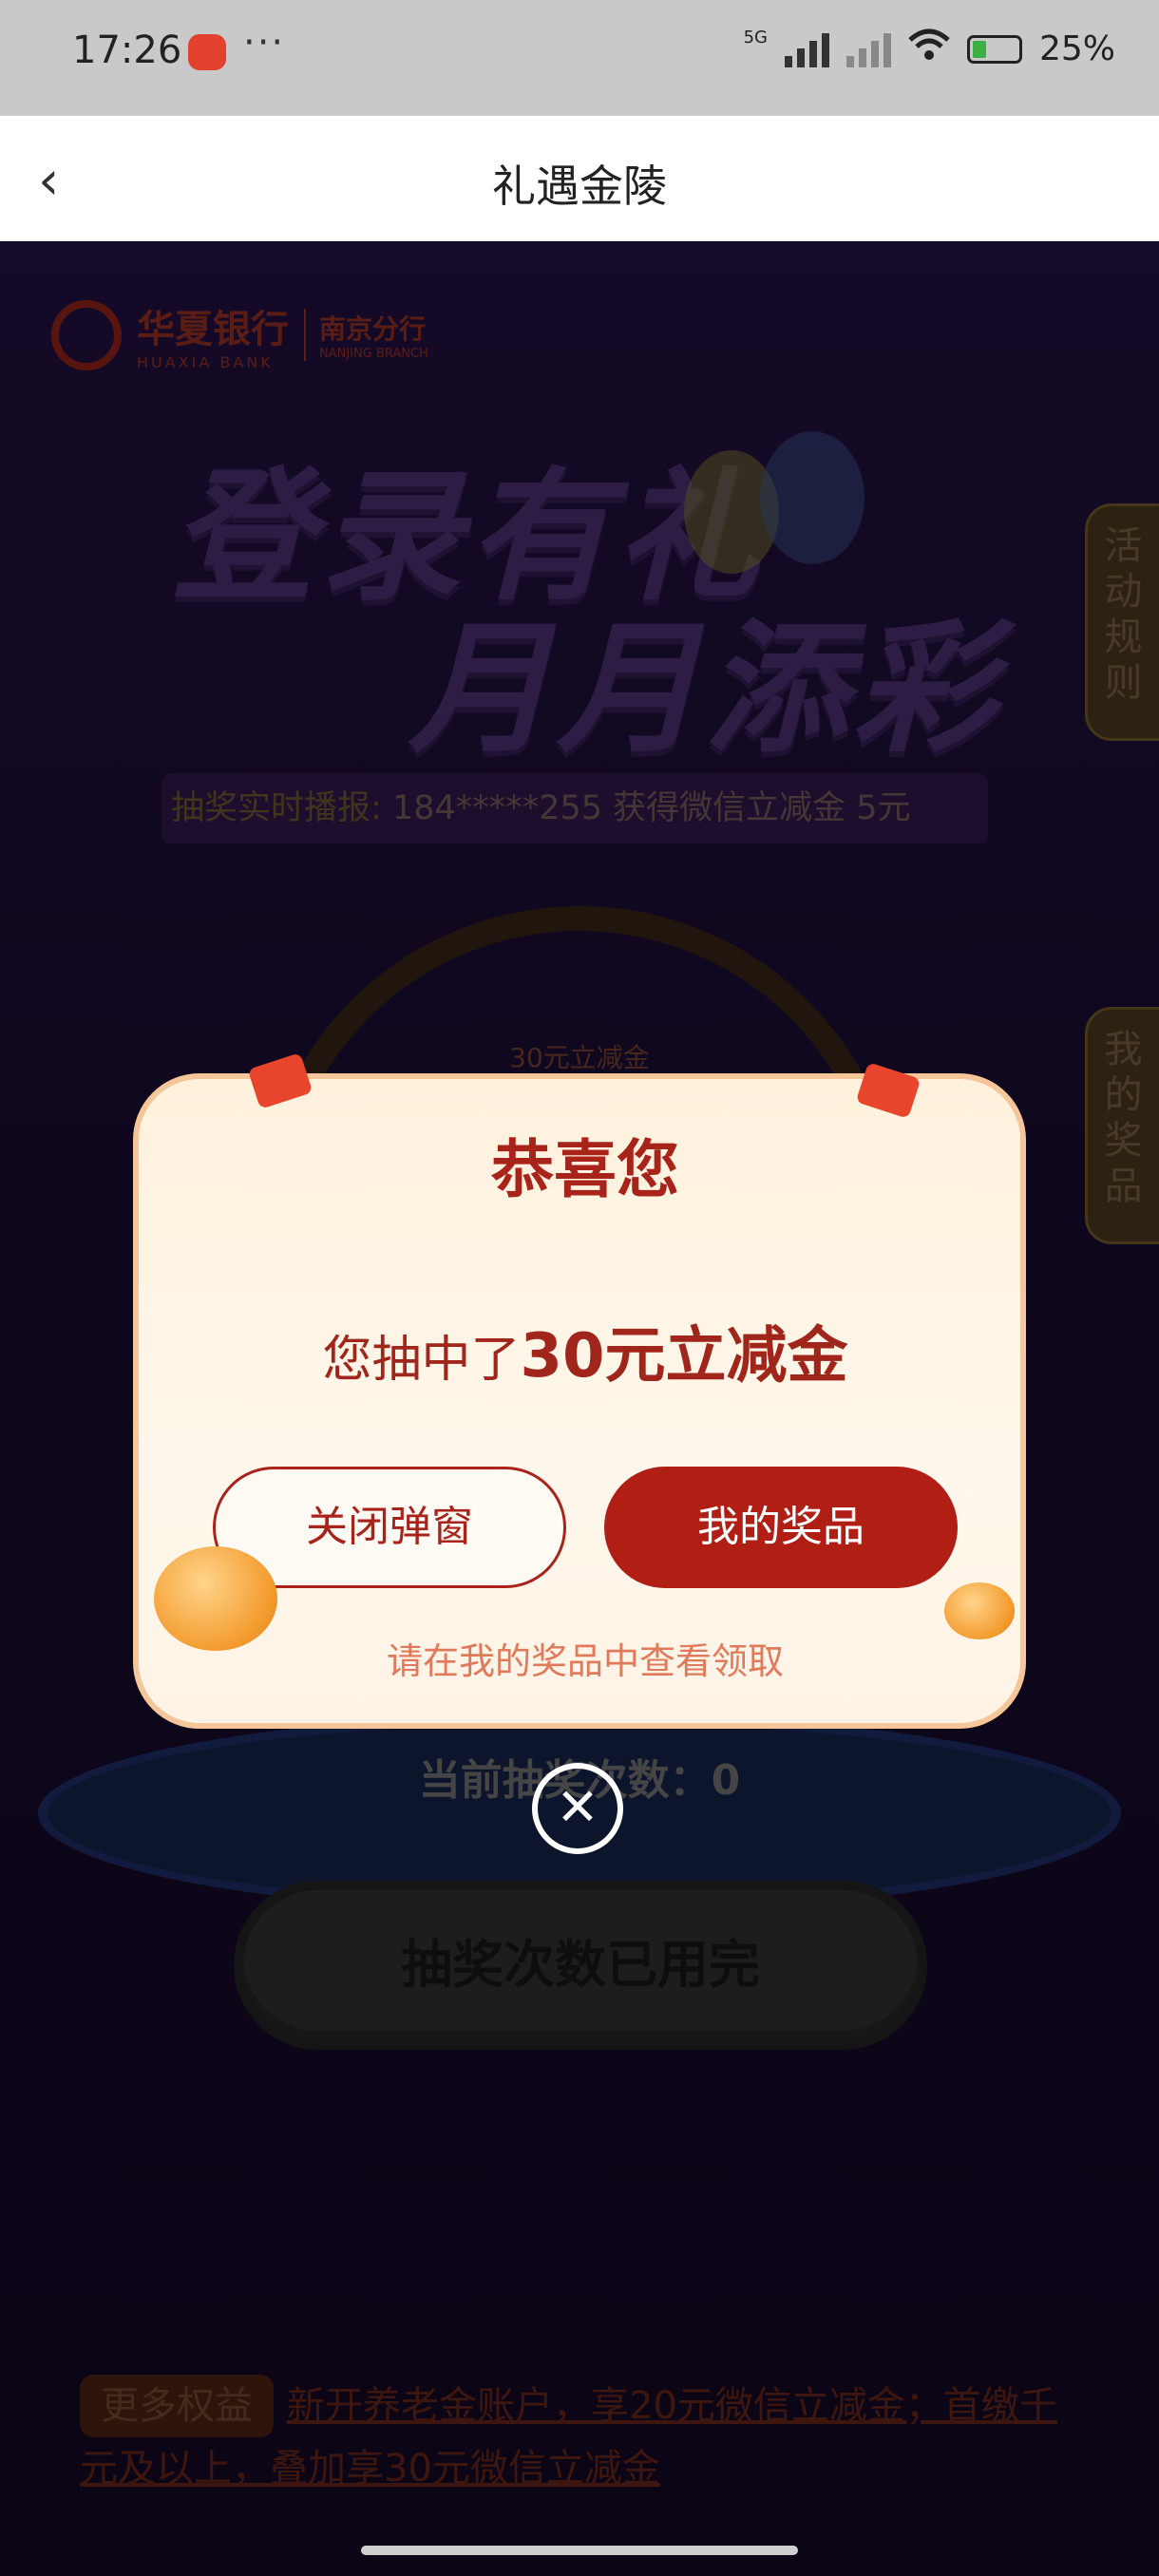  I want to click on signal-icon, so click(806, 49).